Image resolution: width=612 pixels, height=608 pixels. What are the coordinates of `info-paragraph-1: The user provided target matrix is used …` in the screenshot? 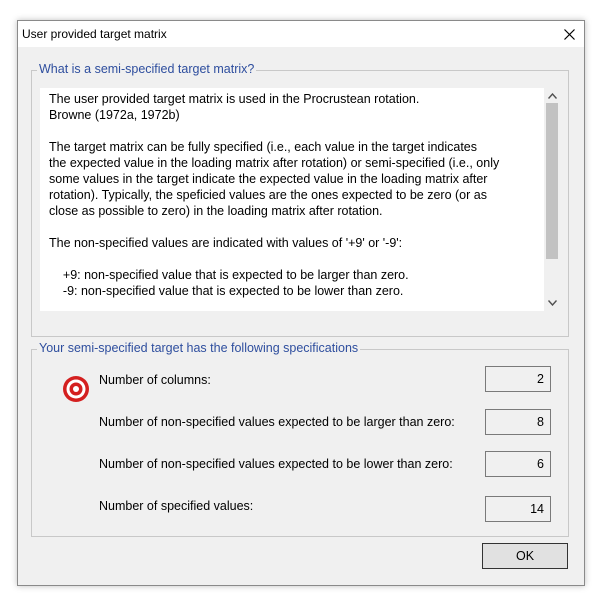 It's located at (234, 107).